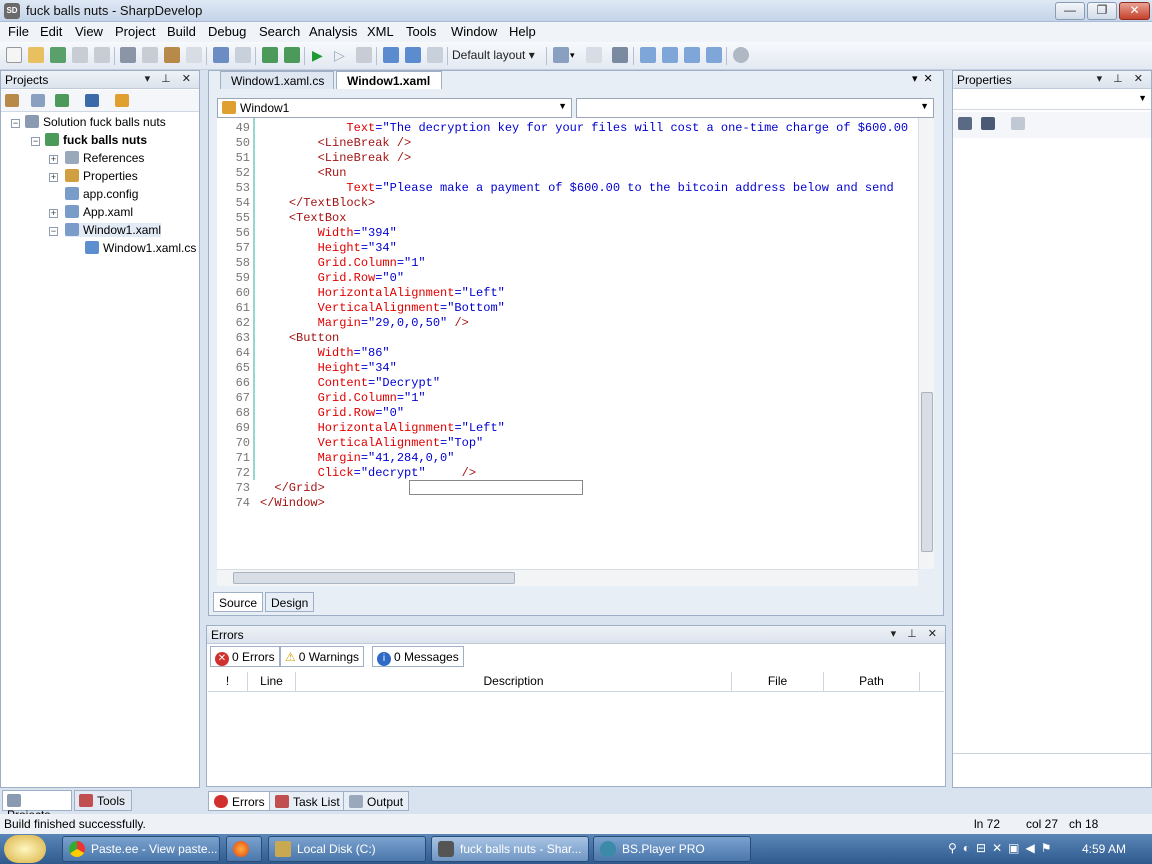 This screenshot has height=864, width=1152. I want to click on maximize-button: ❐, so click(1102, 11).